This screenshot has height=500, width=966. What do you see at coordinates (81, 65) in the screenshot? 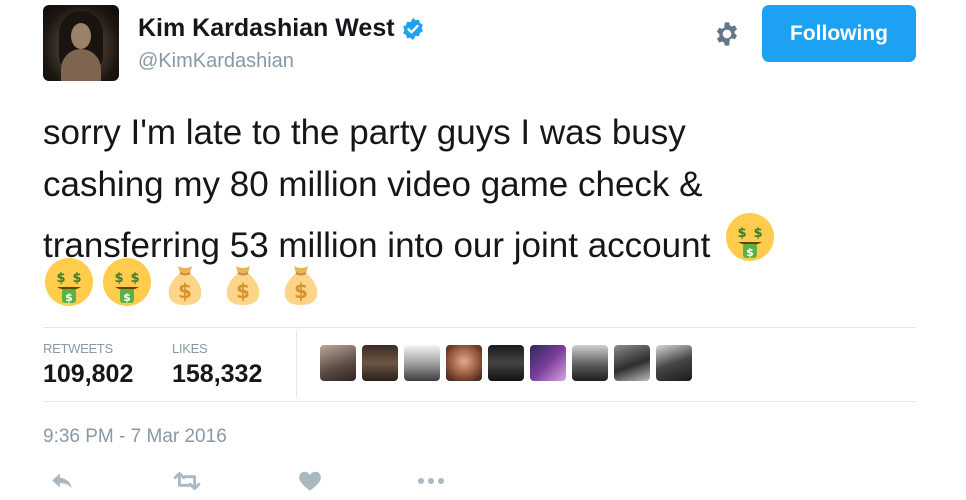
I see `avatar-body` at bounding box center [81, 65].